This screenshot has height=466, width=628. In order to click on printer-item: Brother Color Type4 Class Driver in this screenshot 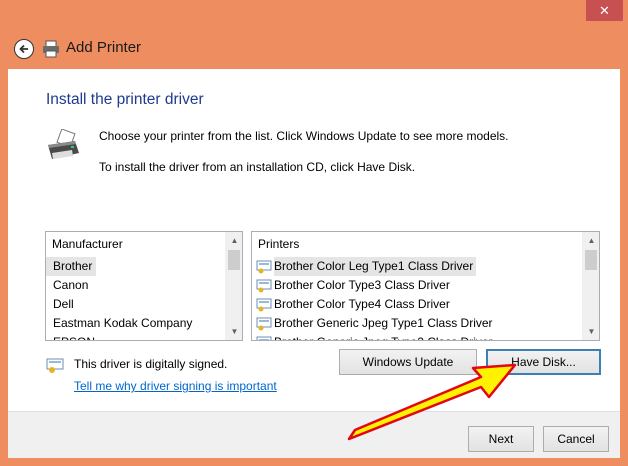, I will do `click(417, 304)`.